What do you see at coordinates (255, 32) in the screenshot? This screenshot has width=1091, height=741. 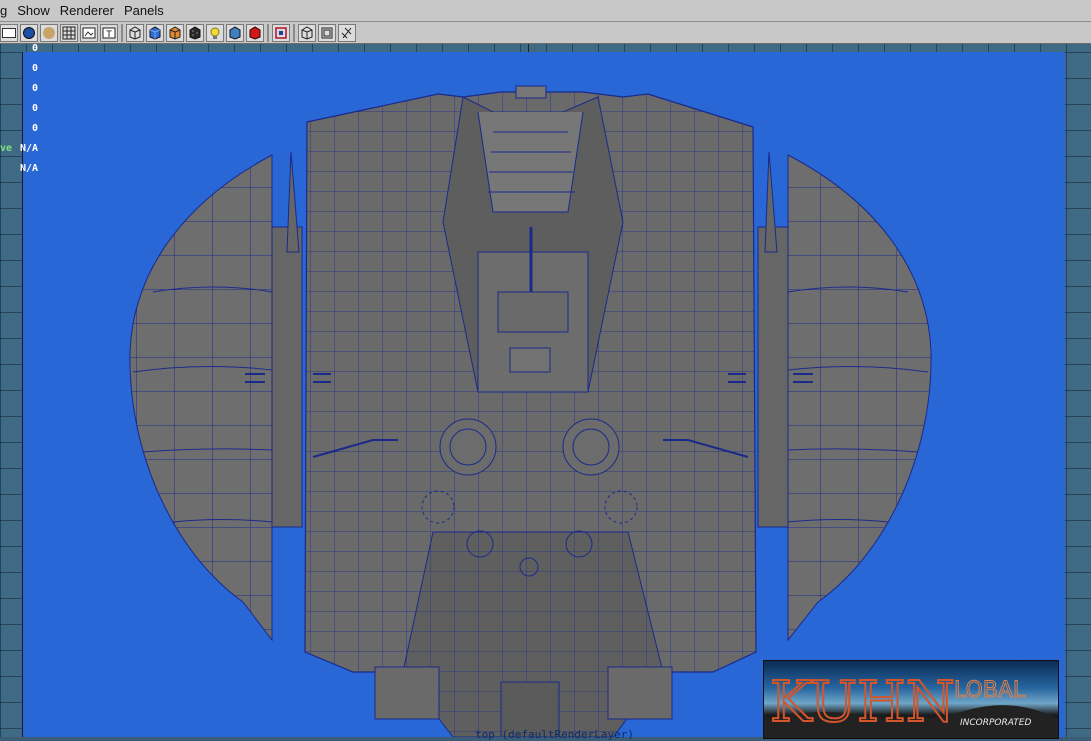 I see `xray-icon` at bounding box center [255, 32].